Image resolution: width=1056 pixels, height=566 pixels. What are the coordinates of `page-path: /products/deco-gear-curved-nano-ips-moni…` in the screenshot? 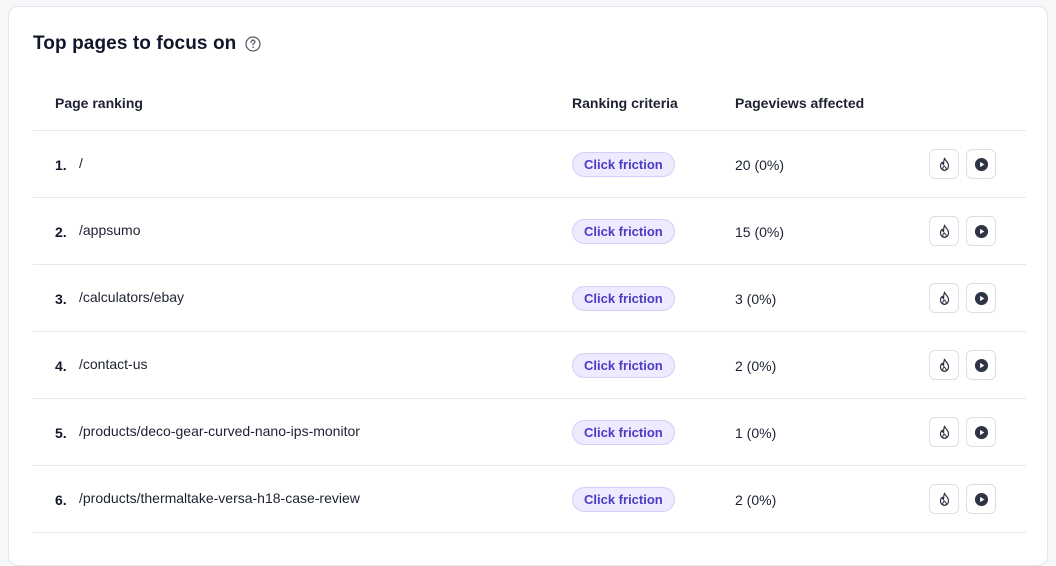 It's located at (219, 431).